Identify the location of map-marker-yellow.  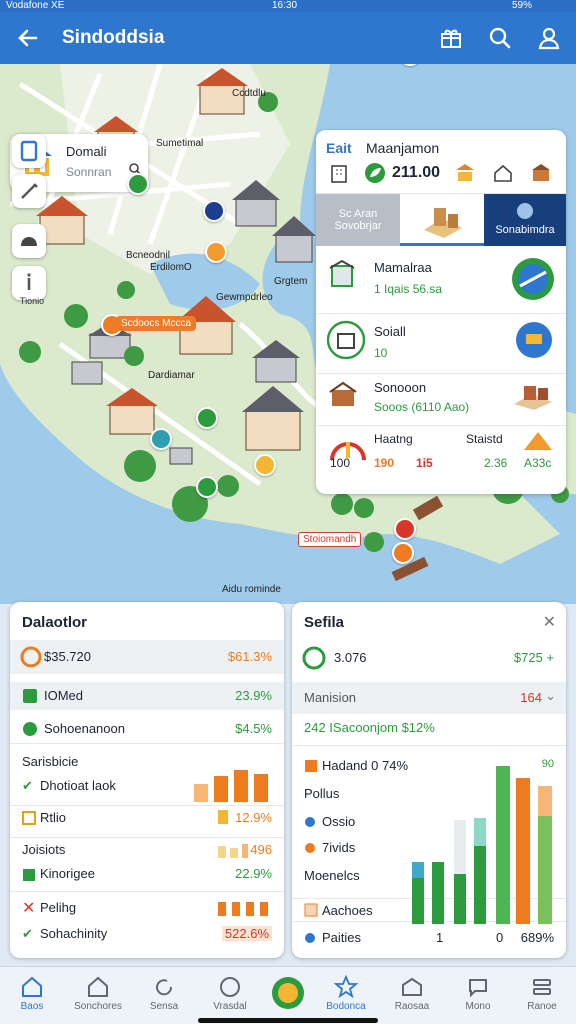
(265, 465).